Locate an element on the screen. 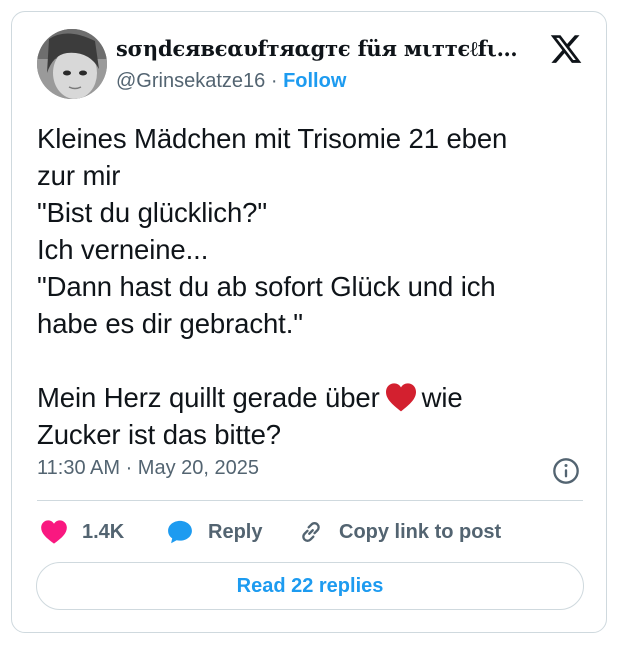  avatar is located at coordinates (72, 64).